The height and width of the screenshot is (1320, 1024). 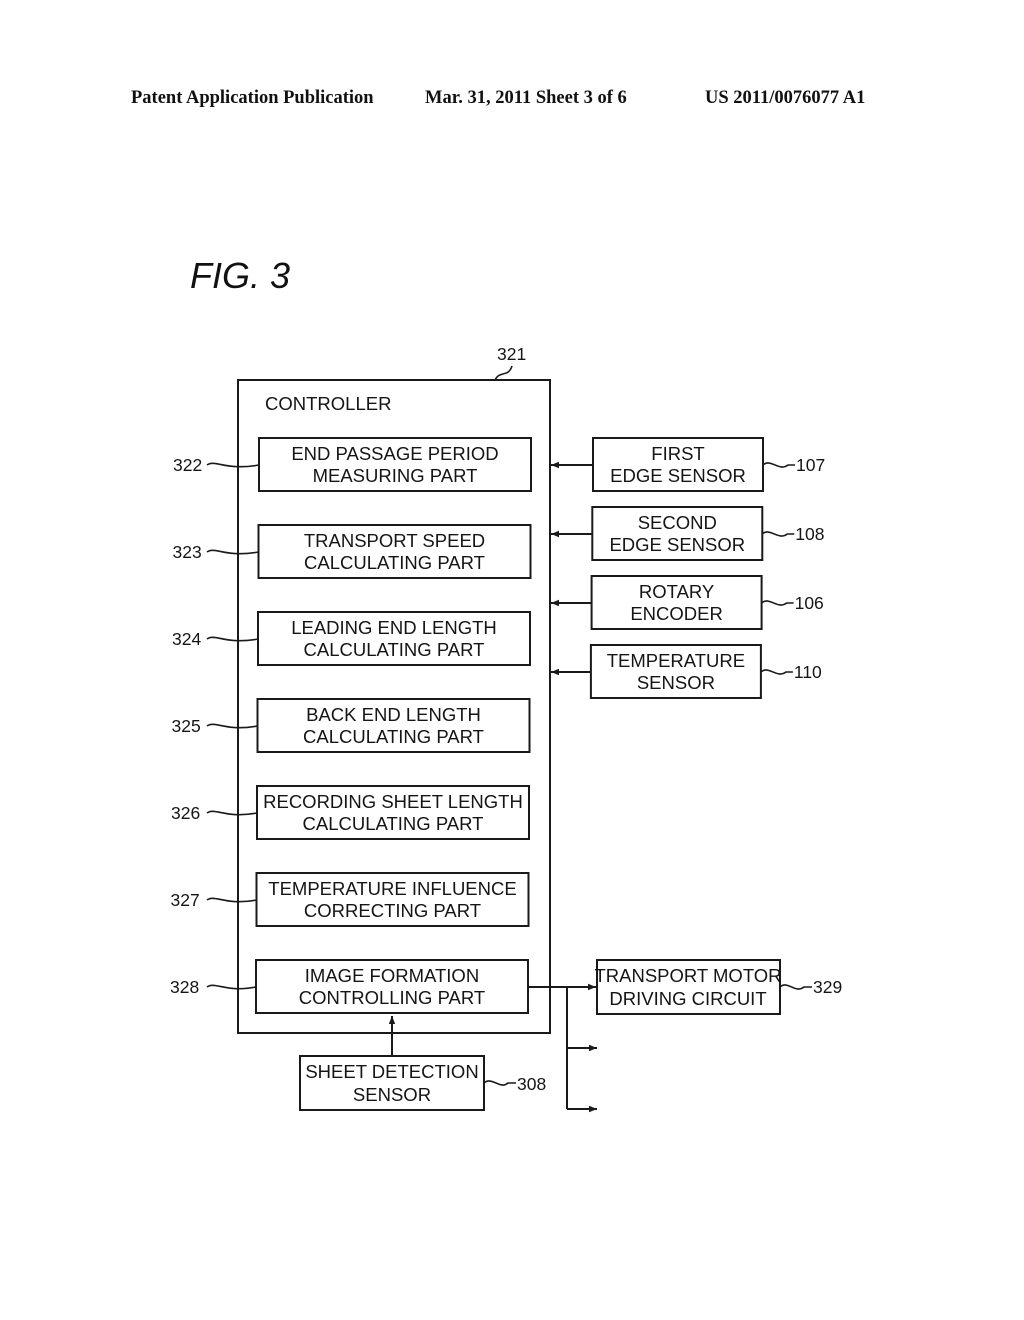 What do you see at coordinates (687, 975) in the screenshot?
I see `svg-text: TRANSPORT MOTOR` at bounding box center [687, 975].